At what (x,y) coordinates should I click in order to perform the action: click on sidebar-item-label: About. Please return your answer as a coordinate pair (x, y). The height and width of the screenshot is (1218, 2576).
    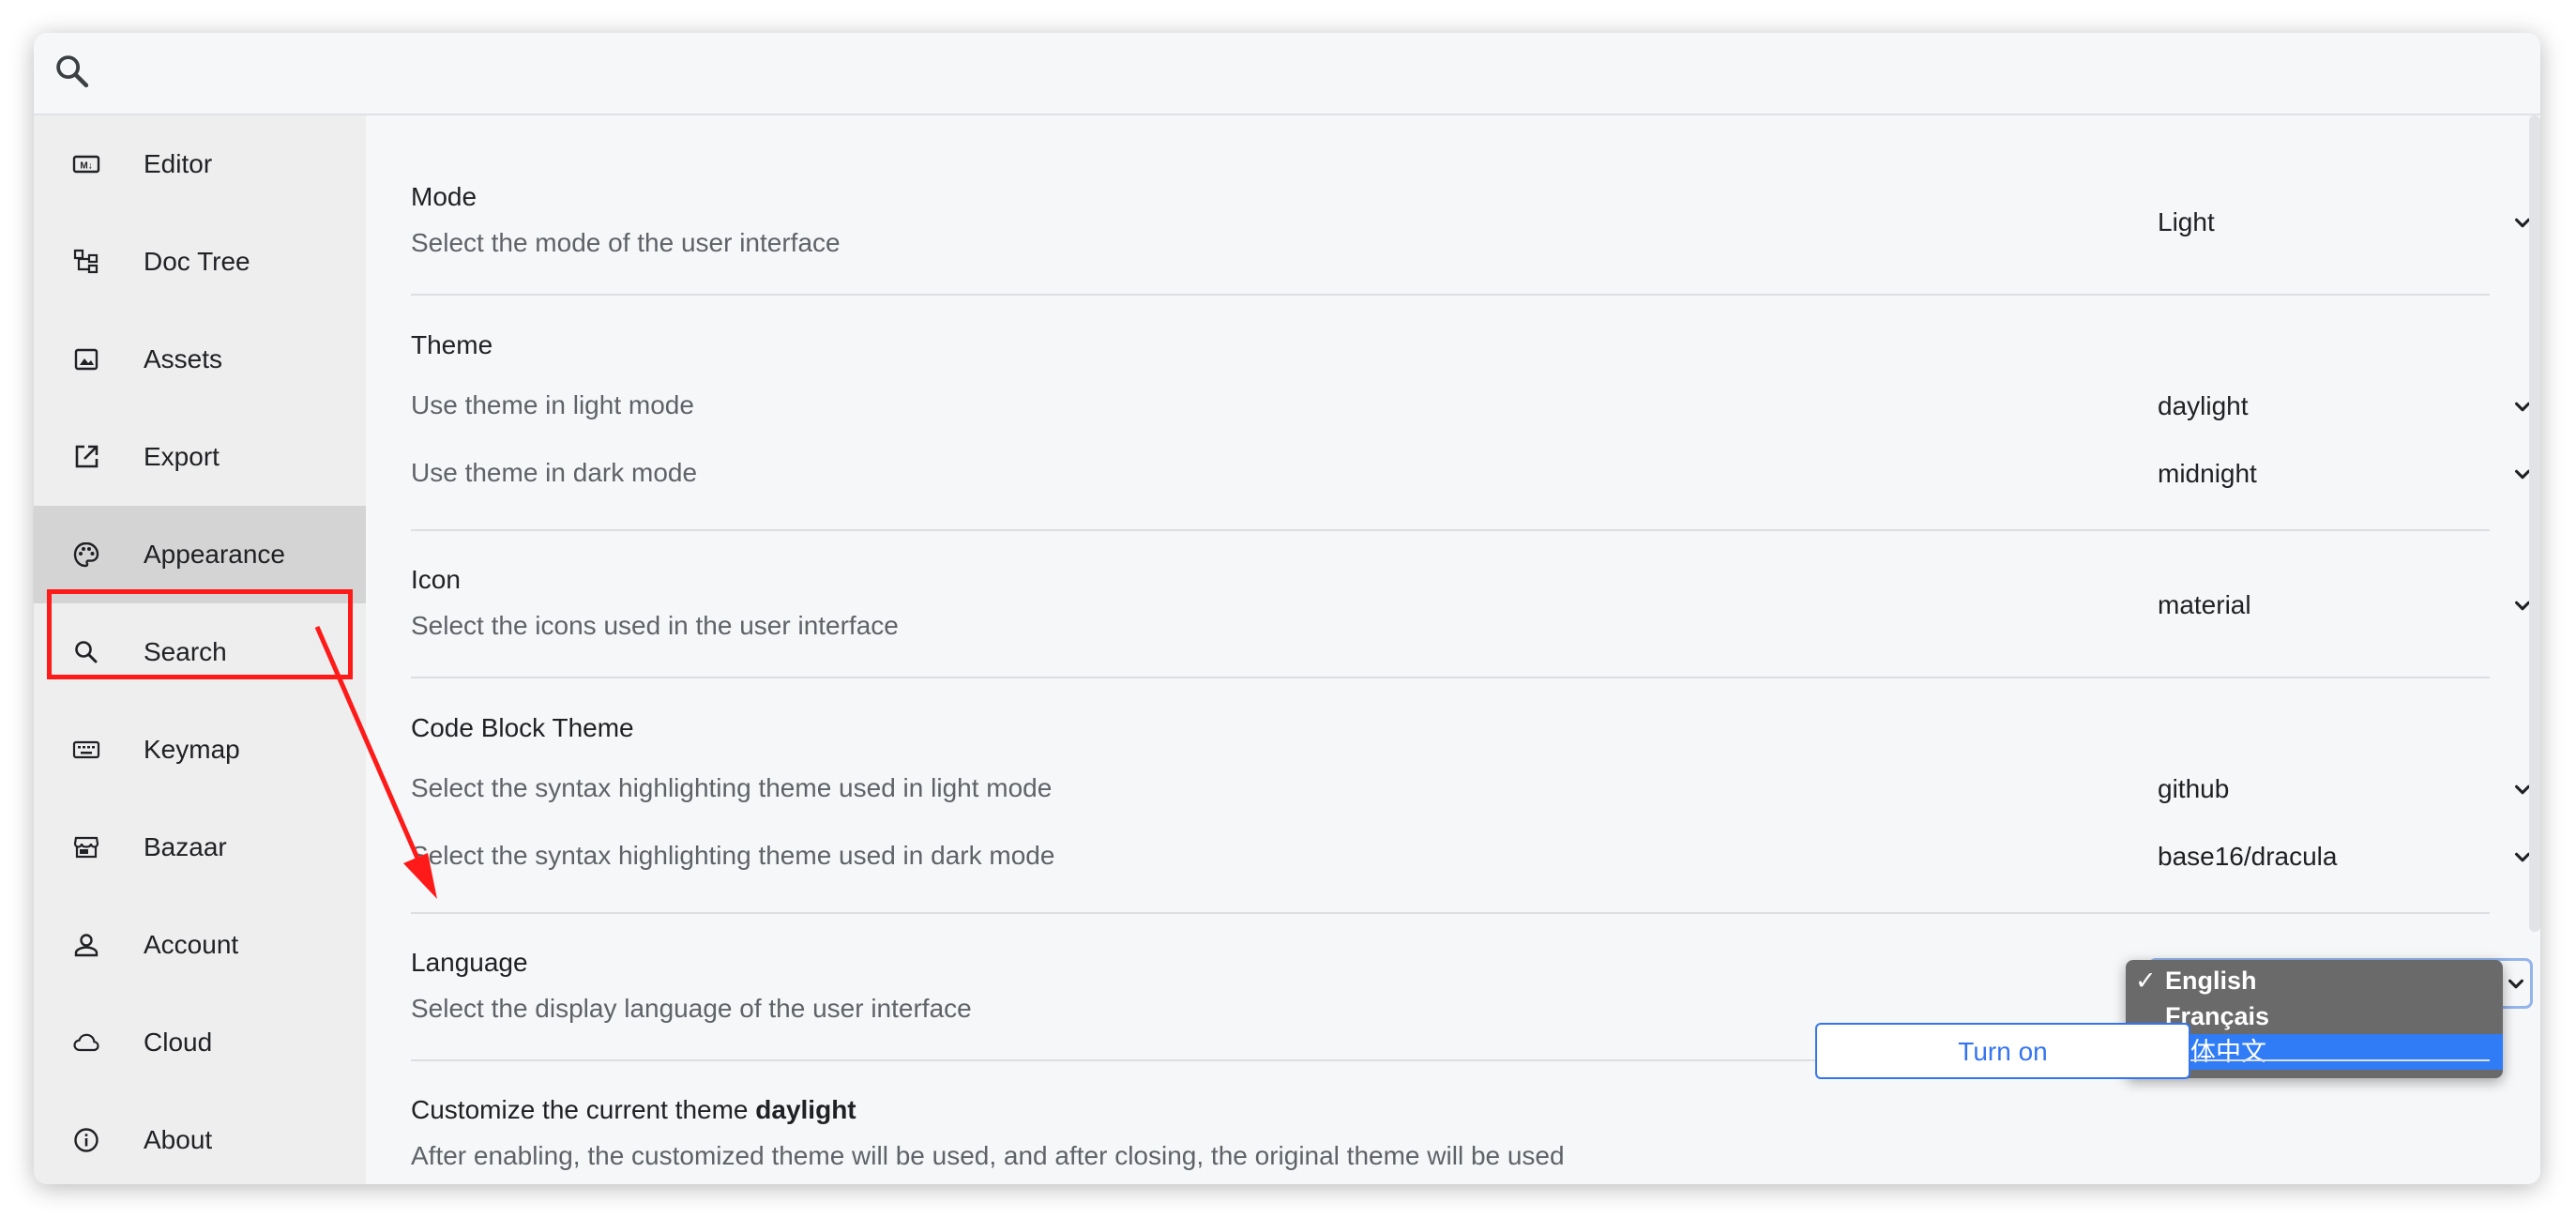
    Looking at the image, I should click on (178, 1139).